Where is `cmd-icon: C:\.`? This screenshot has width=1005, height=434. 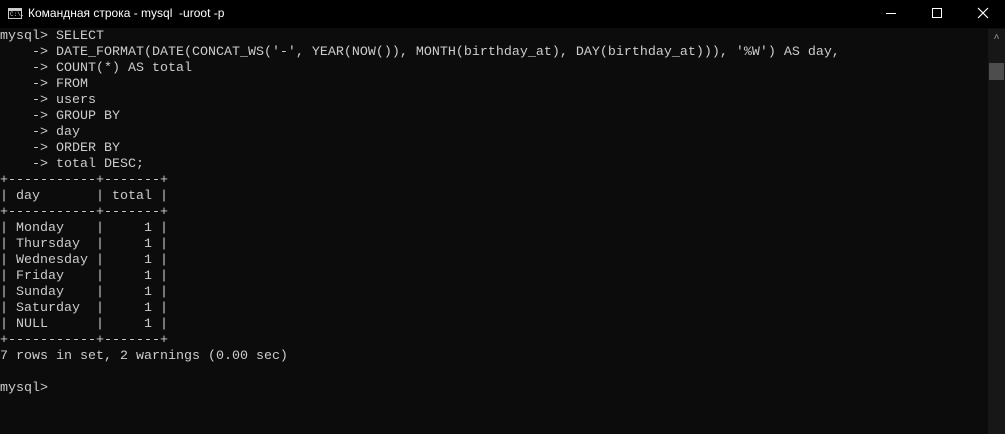
cmd-icon: C:\. is located at coordinates (16, 13).